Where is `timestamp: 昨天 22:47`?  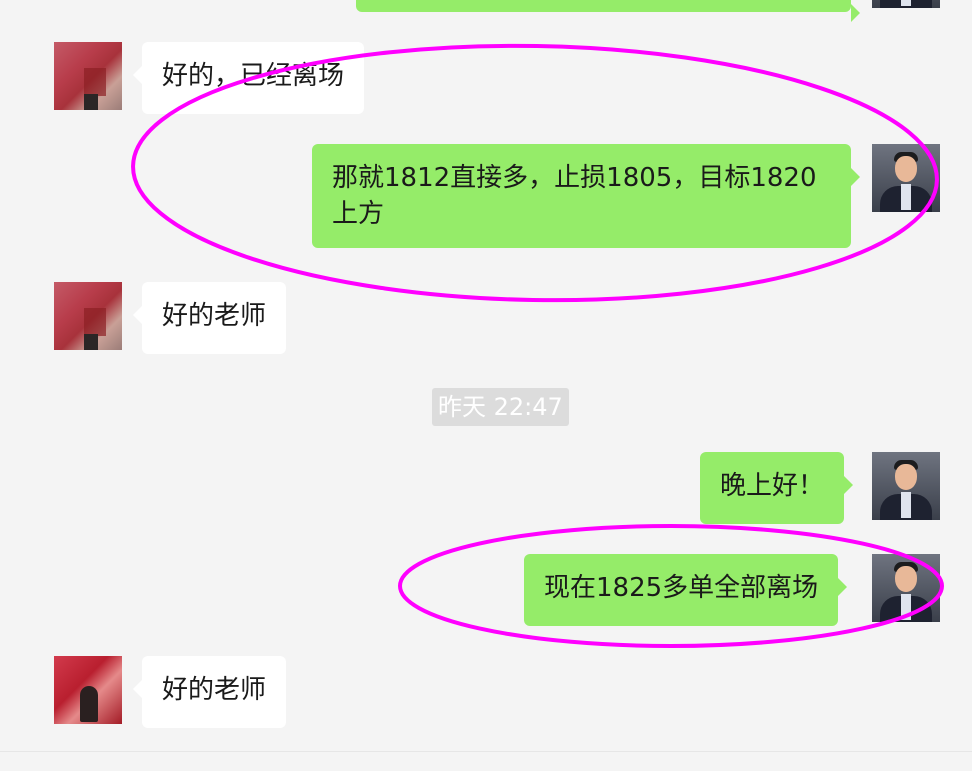
timestamp: 昨天 22:47 is located at coordinates (500, 407).